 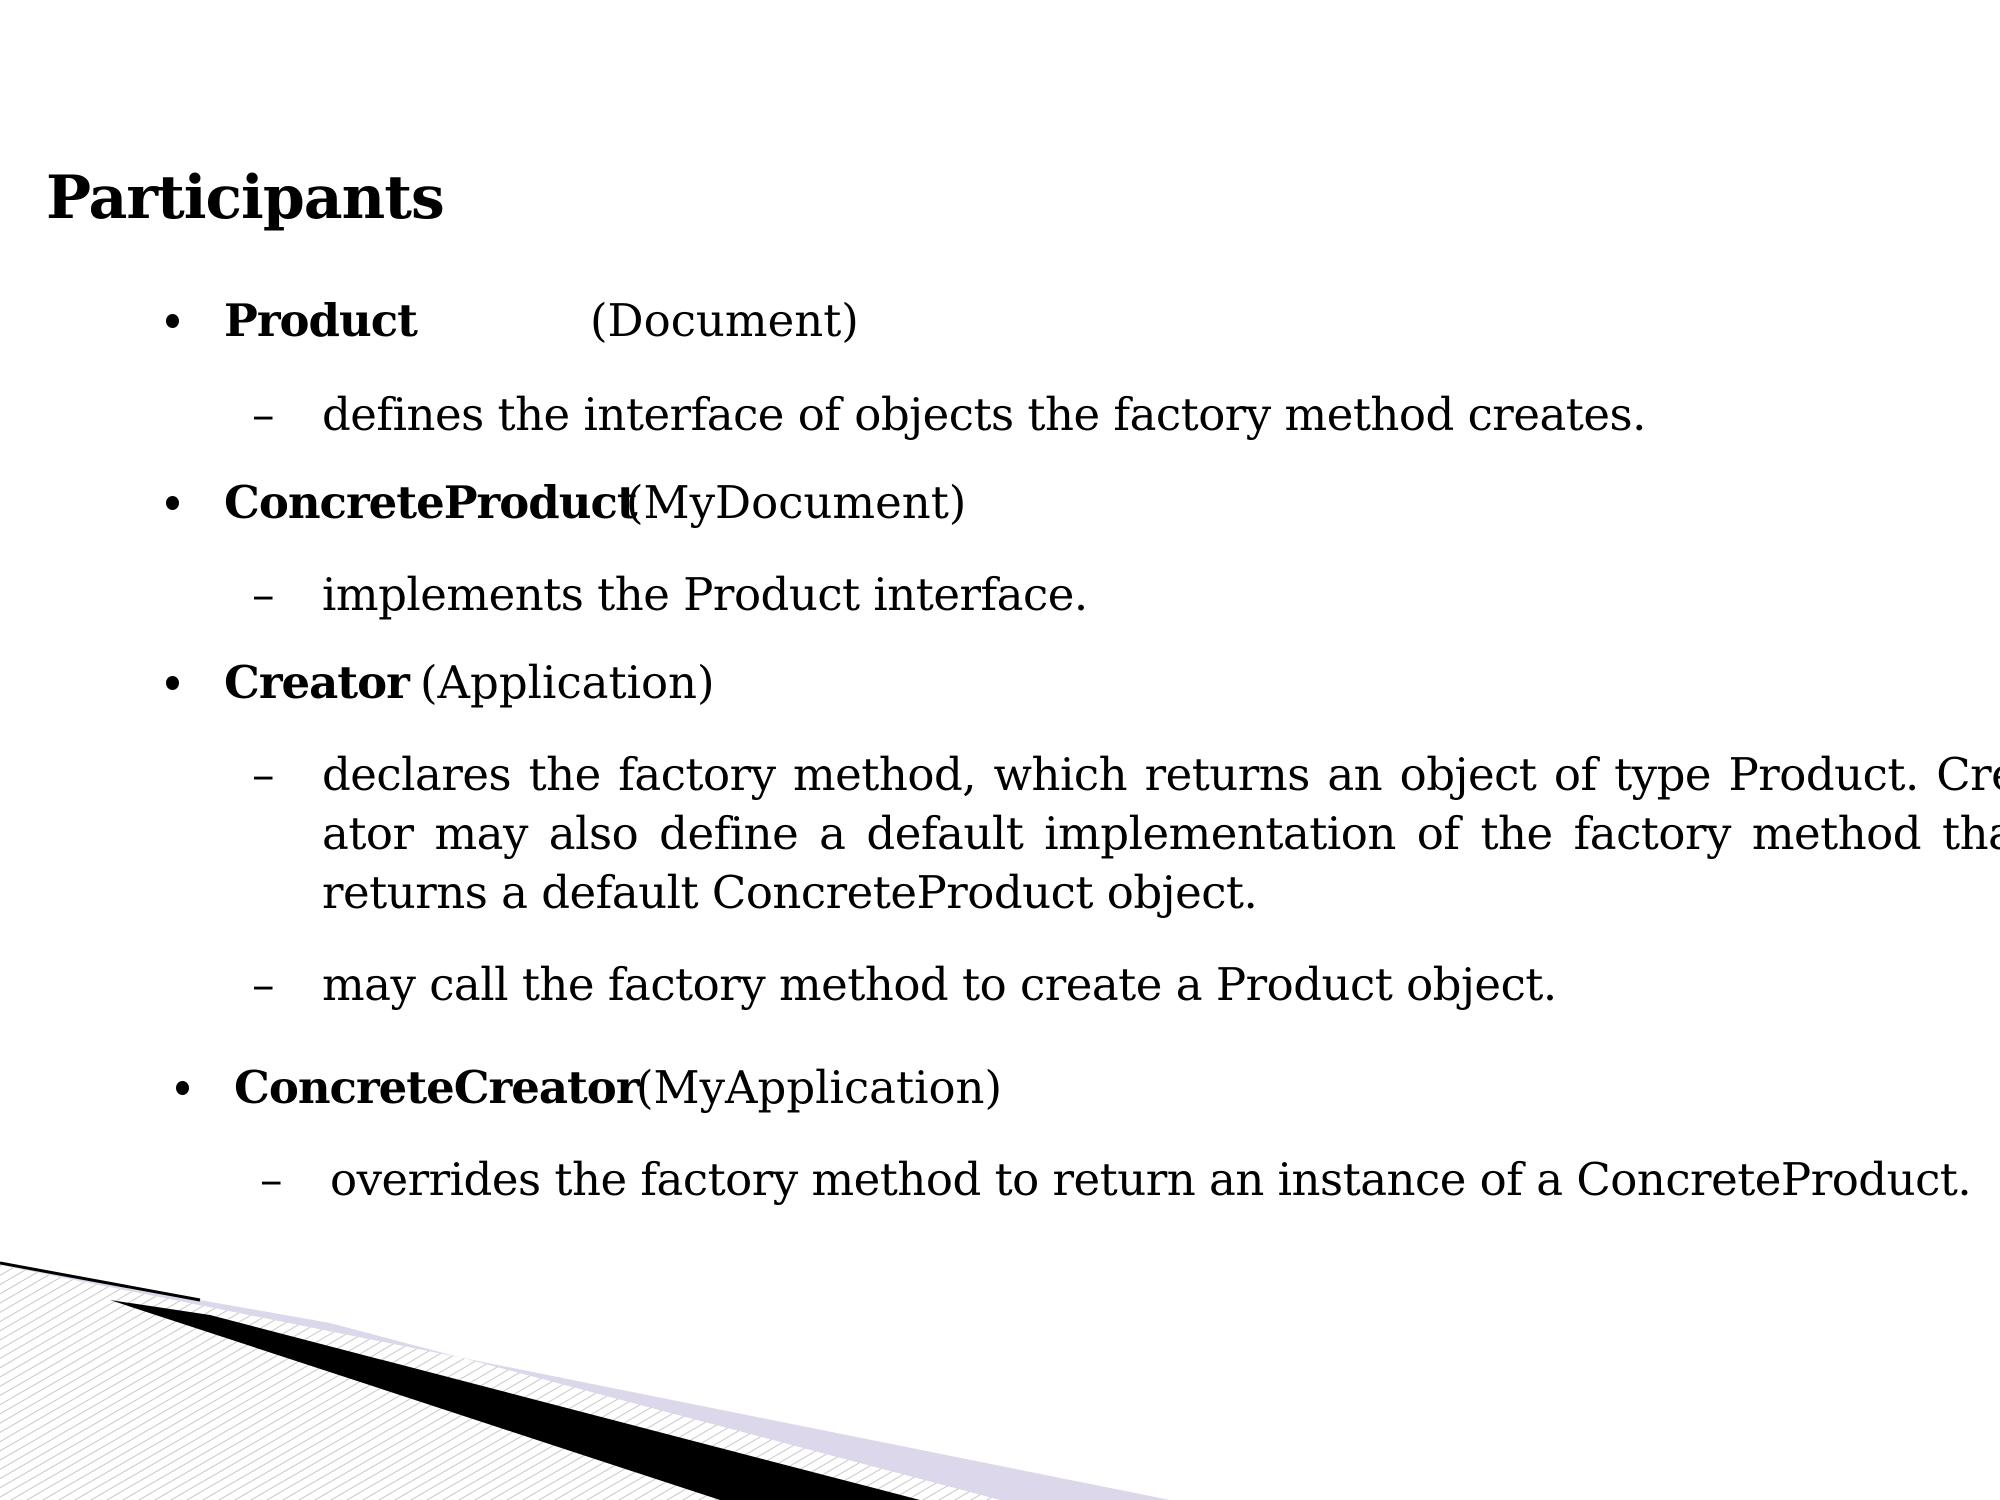 What do you see at coordinates (245, 198) in the screenshot?
I see `page-title: Participants` at bounding box center [245, 198].